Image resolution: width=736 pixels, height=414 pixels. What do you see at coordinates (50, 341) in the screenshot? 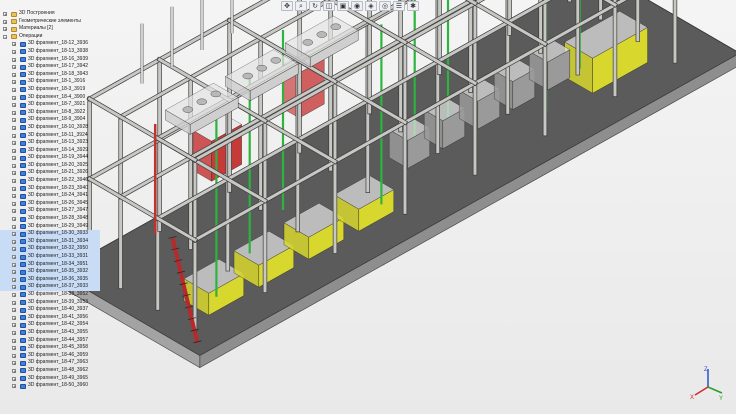
I see `tree-fragment-item: +3D фрагмент_18-44_3957` at bounding box center [50, 341].